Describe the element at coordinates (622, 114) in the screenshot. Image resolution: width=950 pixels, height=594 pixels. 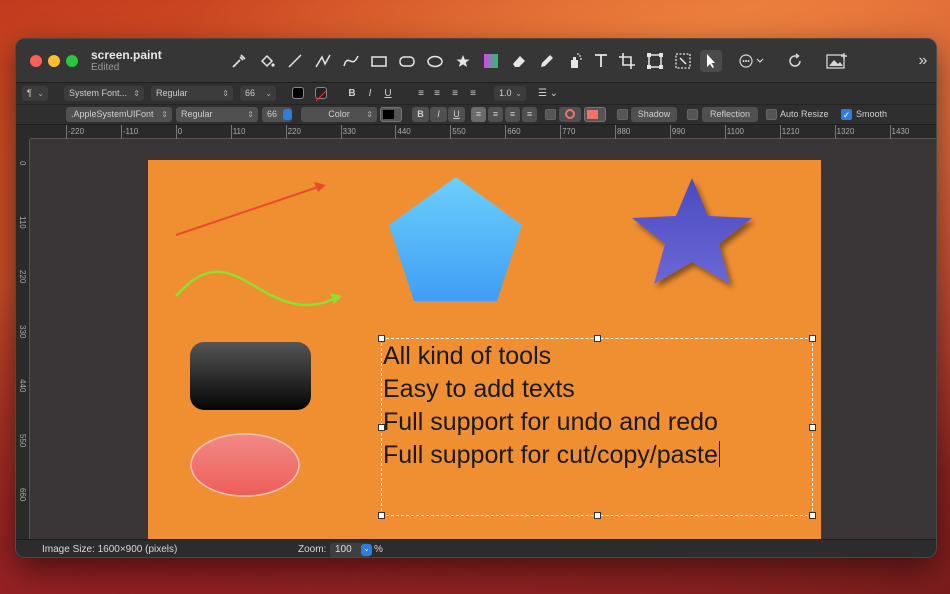
I see `shadow-checkbox` at that location.